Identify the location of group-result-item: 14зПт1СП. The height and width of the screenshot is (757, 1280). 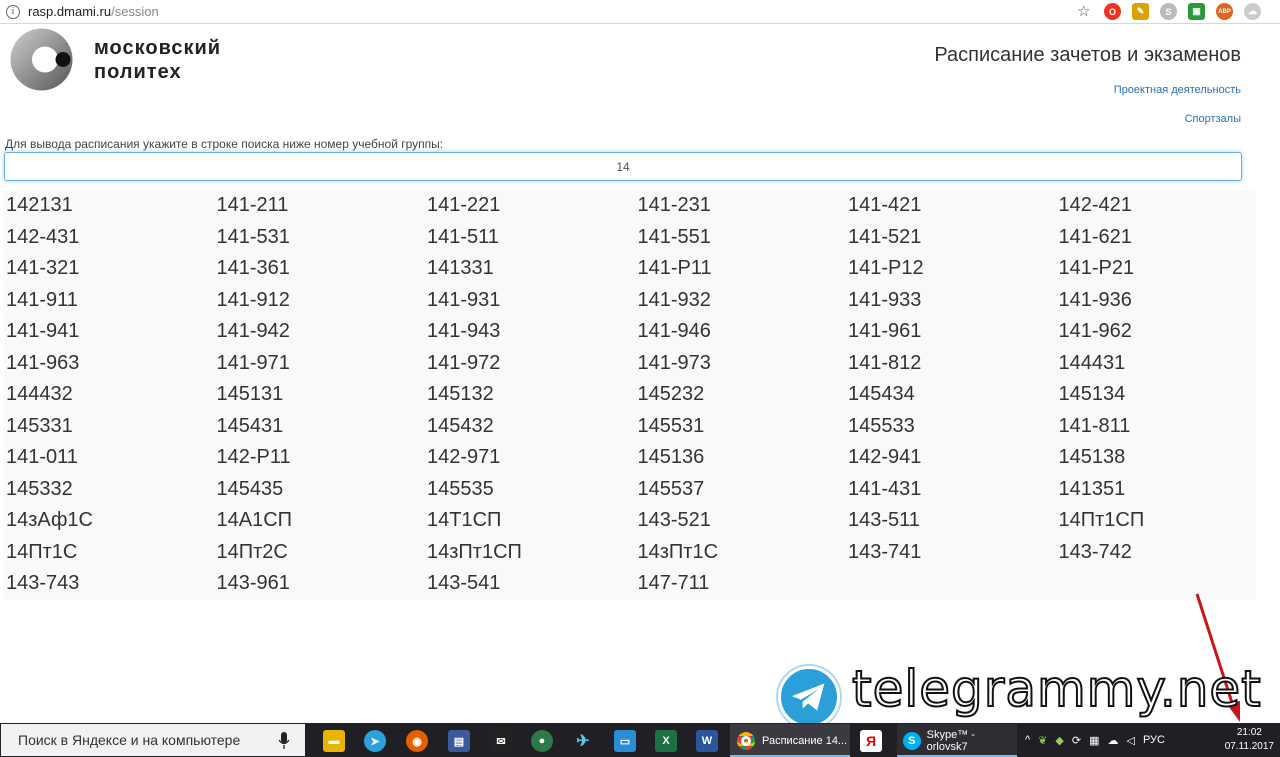
(530, 553).